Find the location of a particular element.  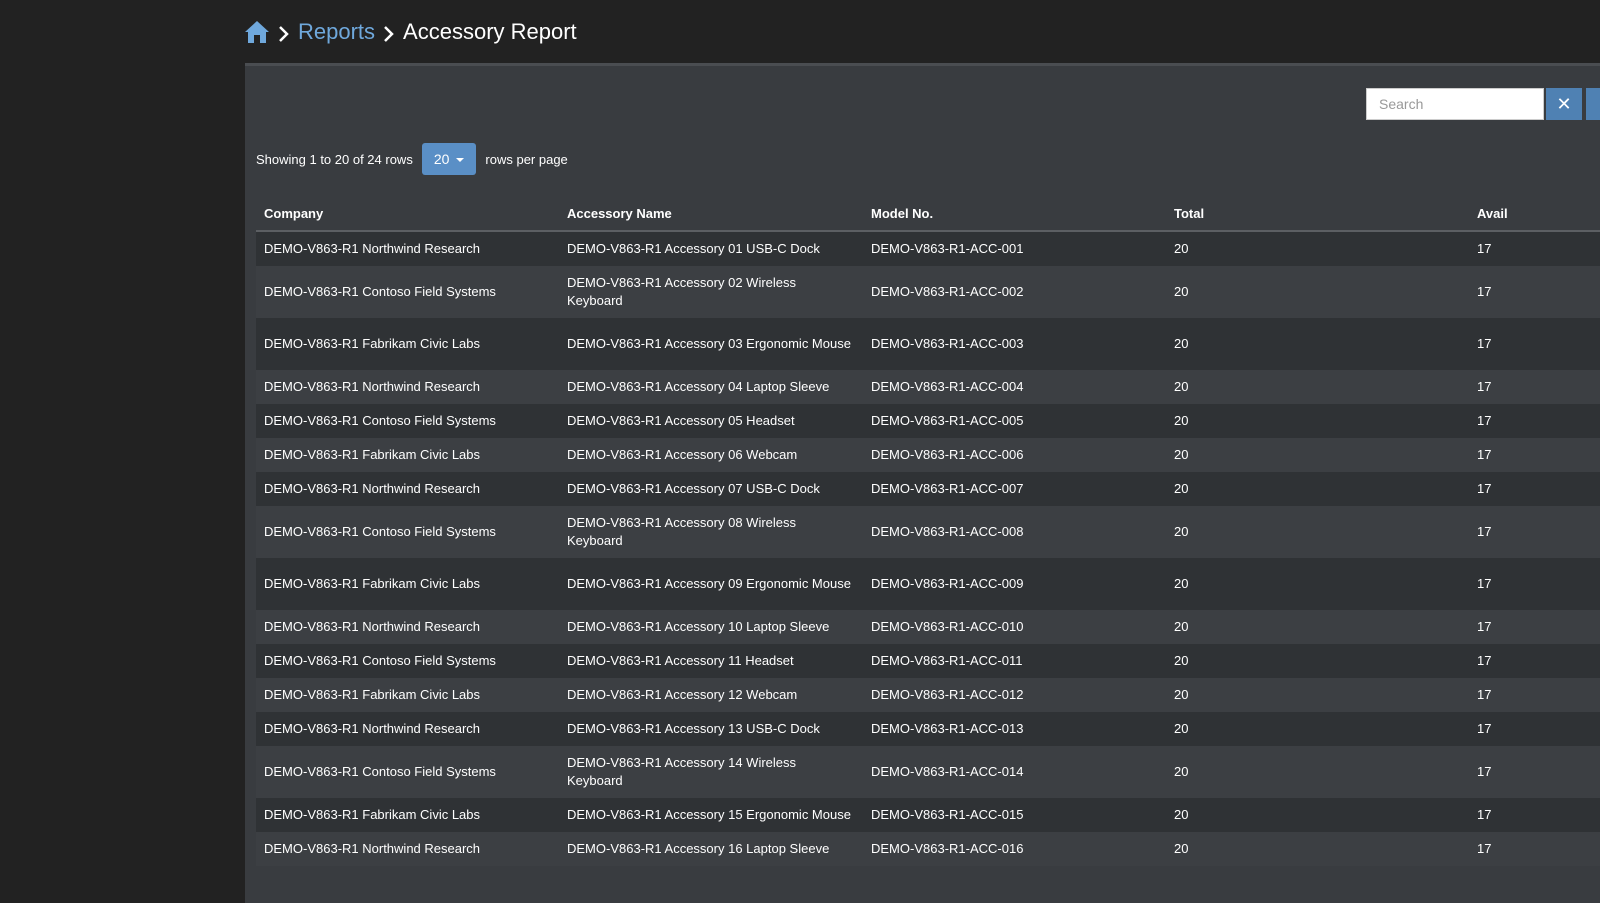

toolbar-button is located at coordinates (1593, 104).